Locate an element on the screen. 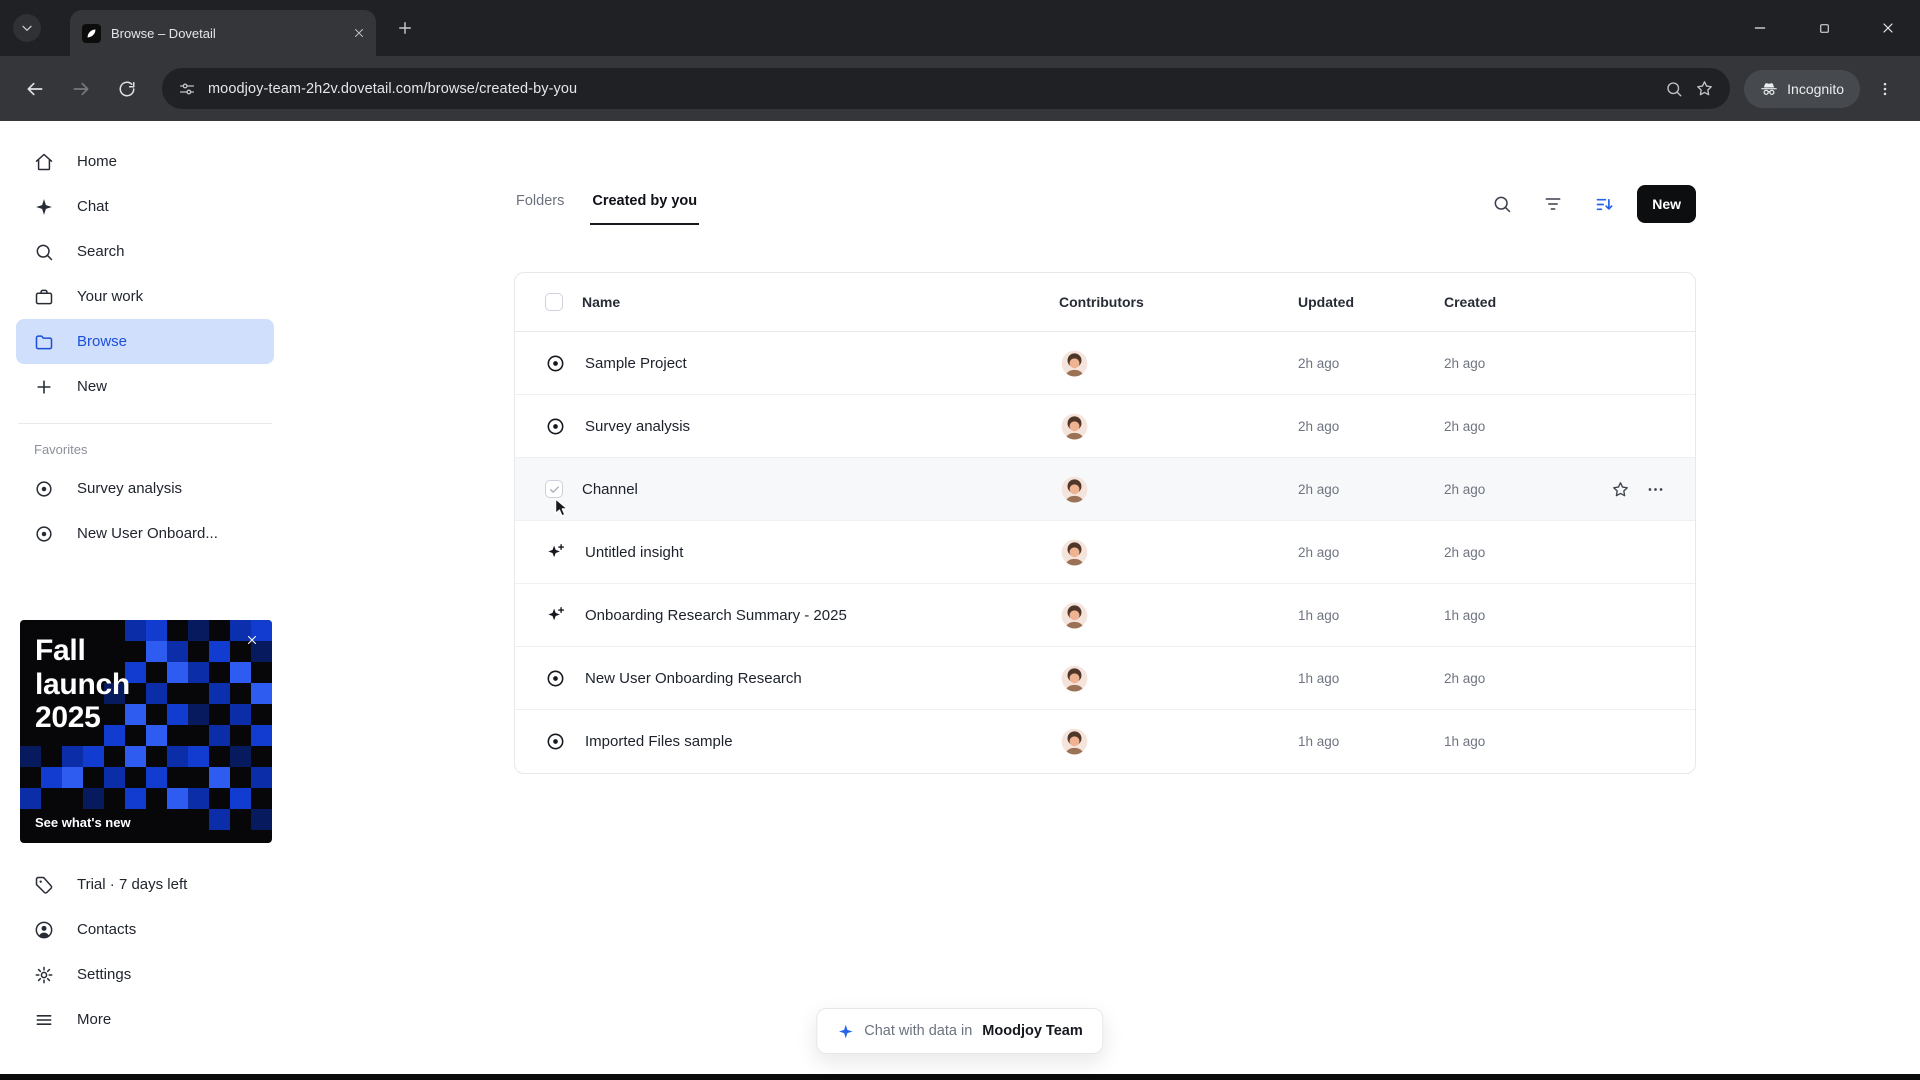 The image size is (1920, 1080). sidebar-item-label: Contacts is located at coordinates (107, 929).